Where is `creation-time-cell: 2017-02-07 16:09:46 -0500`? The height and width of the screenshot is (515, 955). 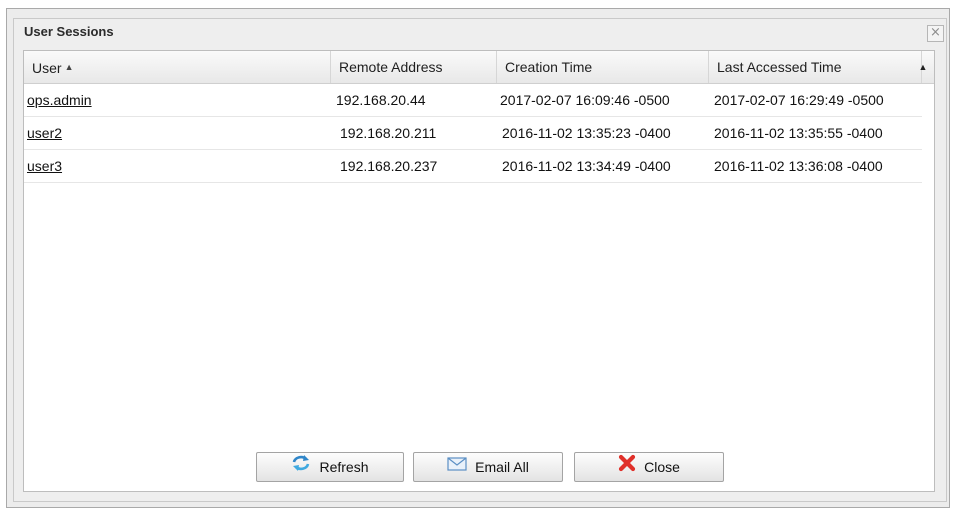
creation-time-cell: 2017-02-07 16:09:46 -0500 is located at coordinates (585, 100).